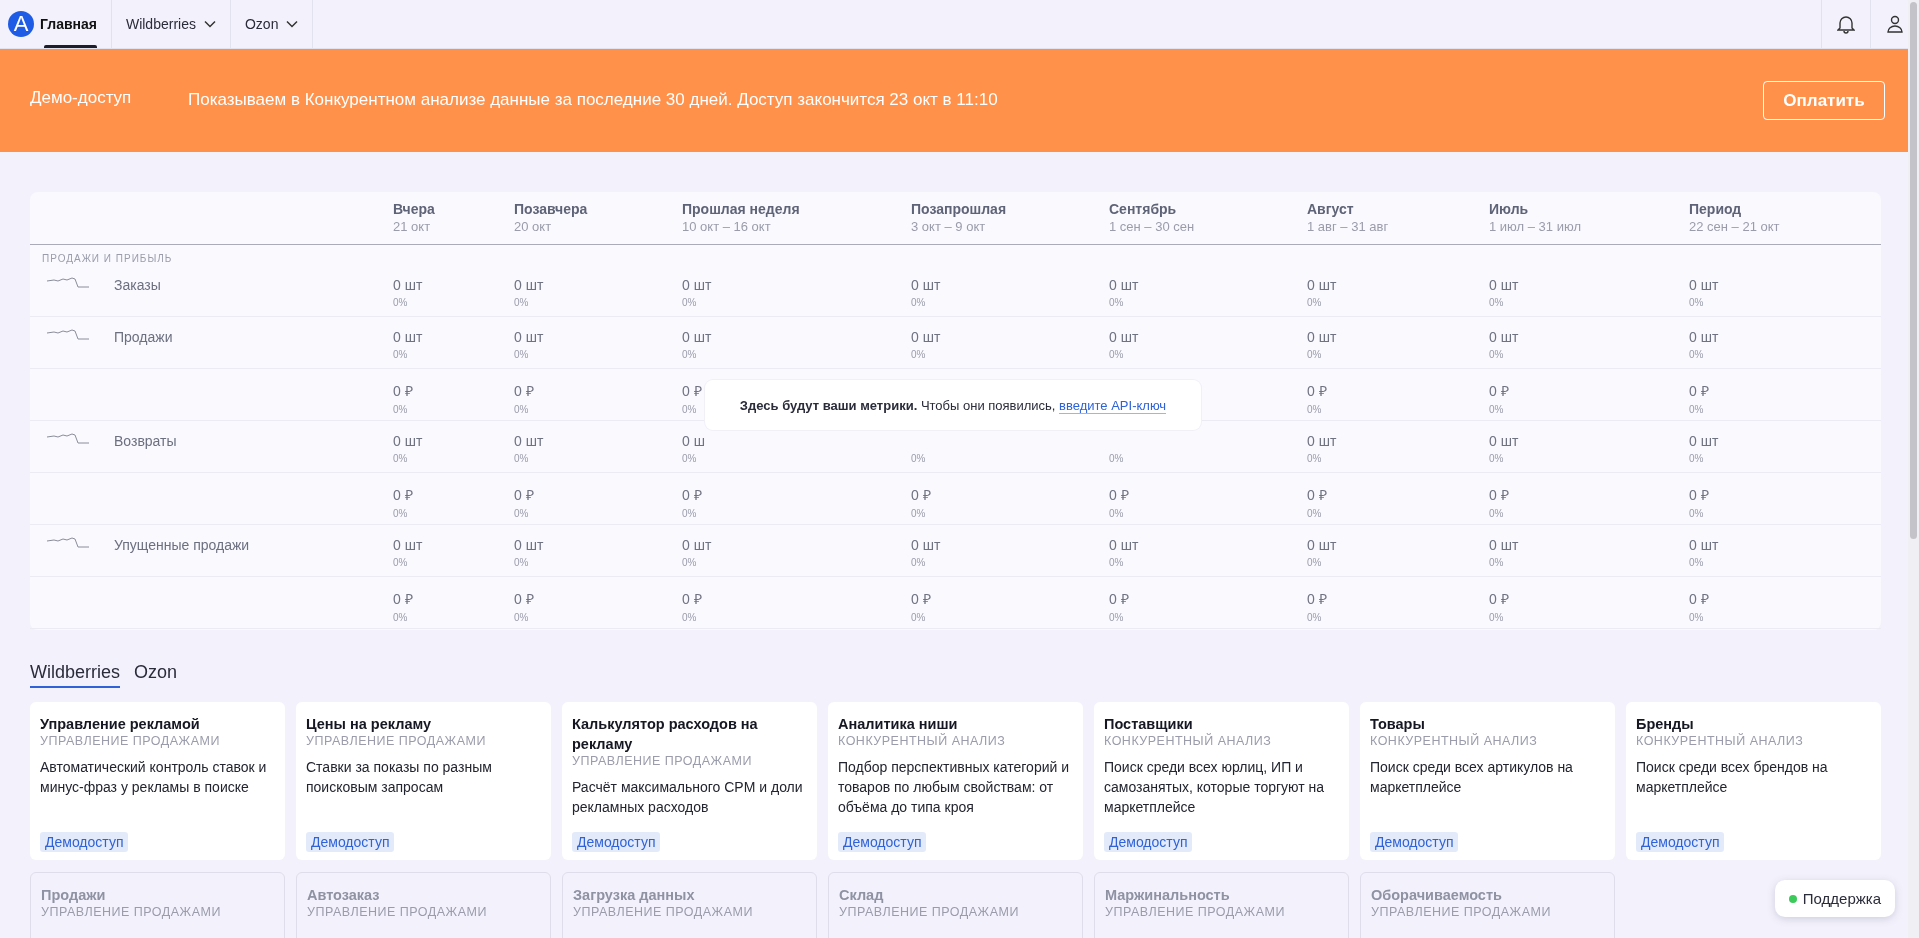  What do you see at coordinates (1398, 724) in the screenshot?
I see `card-title: Товары` at bounding box center [1398, 724].